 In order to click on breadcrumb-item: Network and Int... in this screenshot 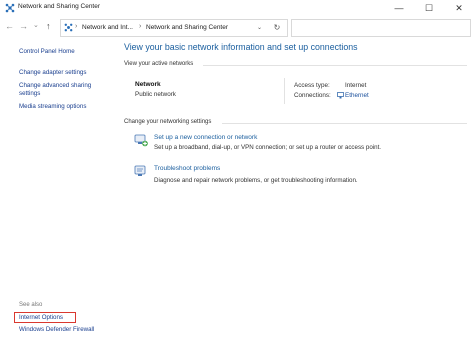, I will do `click(107, 27)`.